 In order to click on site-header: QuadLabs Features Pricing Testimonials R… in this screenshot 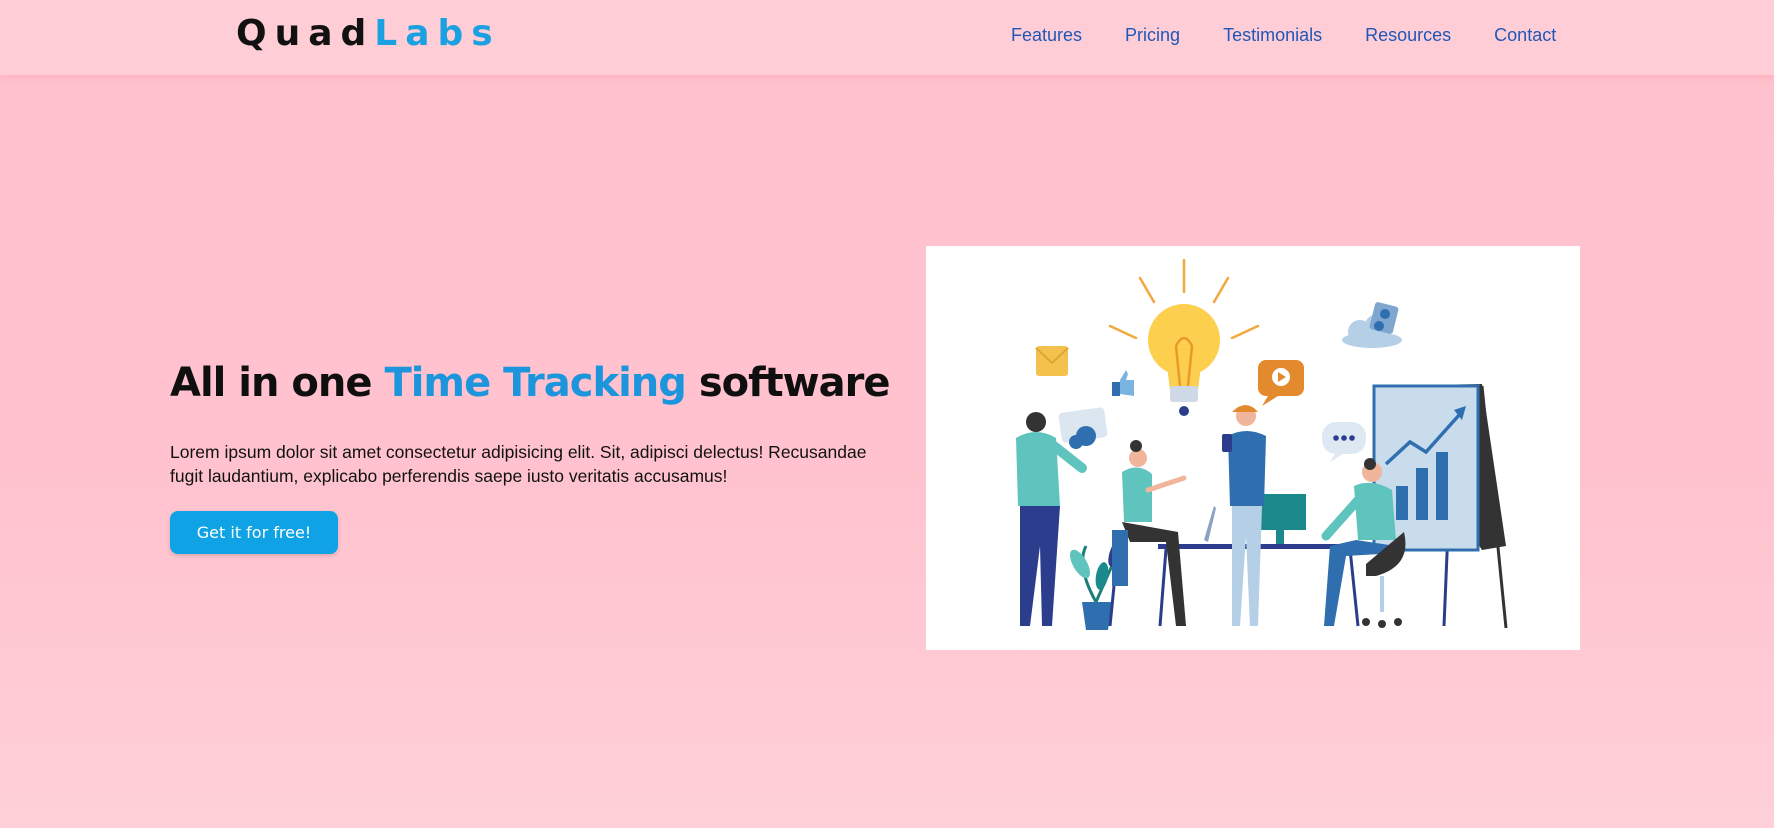, I will do `click(887, 37)`.